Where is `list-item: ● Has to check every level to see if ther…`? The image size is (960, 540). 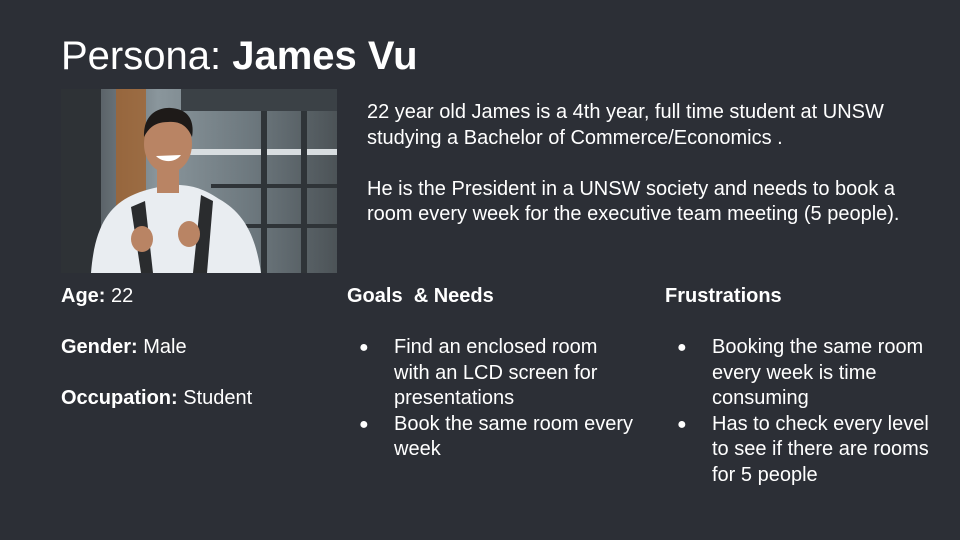 list-item: ● Has to check every level to see if ther… is located at coordinates (800, 450).